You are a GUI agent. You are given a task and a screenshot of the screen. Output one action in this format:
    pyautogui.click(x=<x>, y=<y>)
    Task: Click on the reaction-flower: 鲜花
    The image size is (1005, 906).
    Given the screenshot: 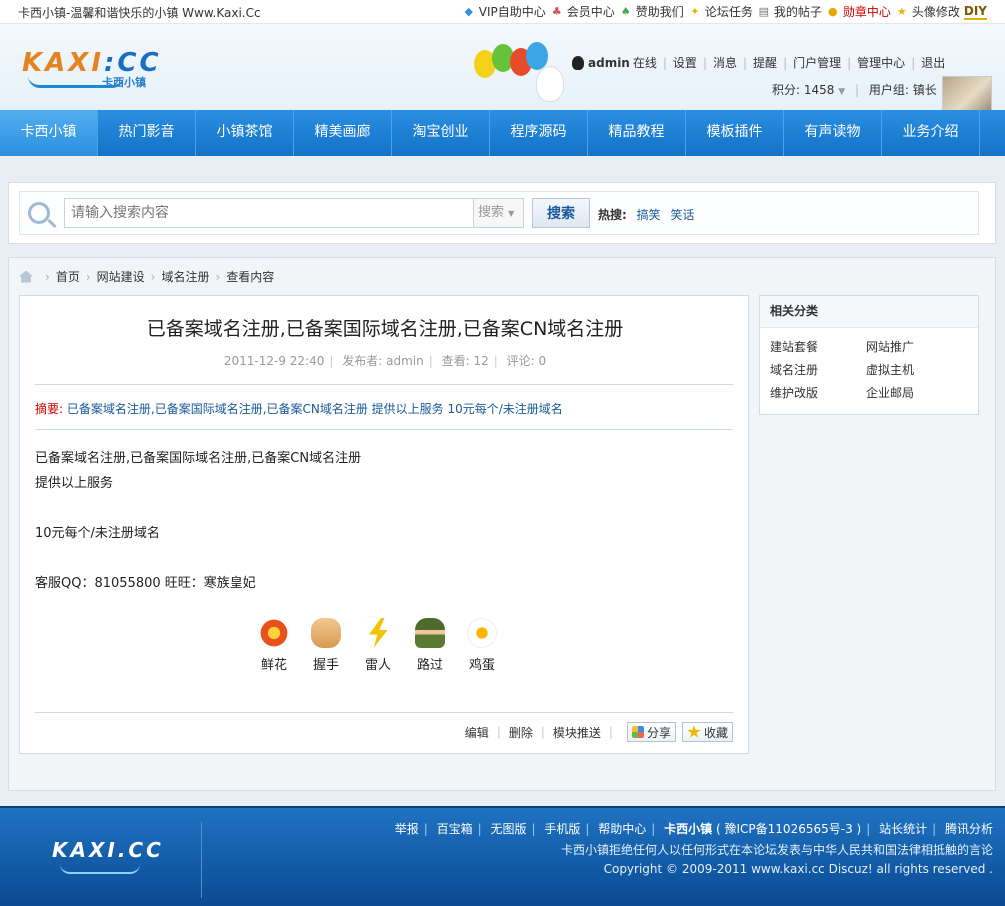 What is the action you would take?
    pyautogui.click(x=274, y=645)
    